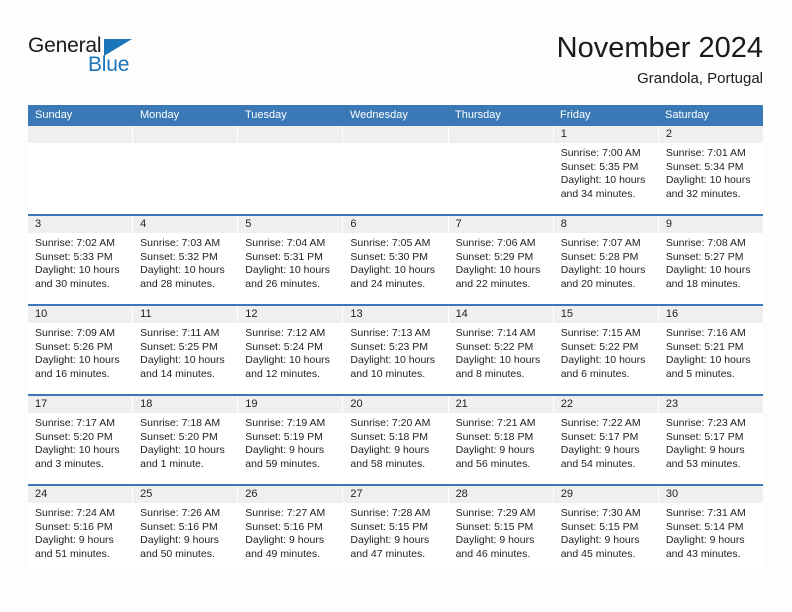 The image size is (792, 612). What do you see at coordinates (687, 115) in the screenshot?
I see `weekday-header-saturday: Saturday` at bounding box center [687, 115].